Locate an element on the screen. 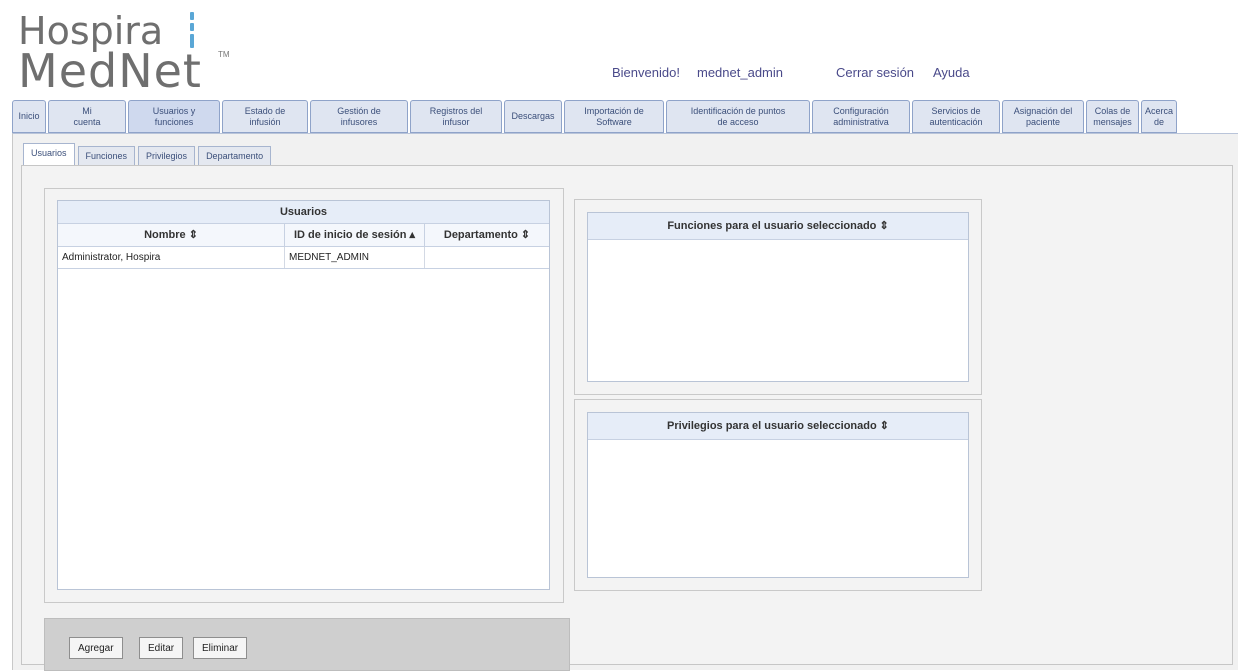  help-link: Ayuda is located at coordinates (951, 72).